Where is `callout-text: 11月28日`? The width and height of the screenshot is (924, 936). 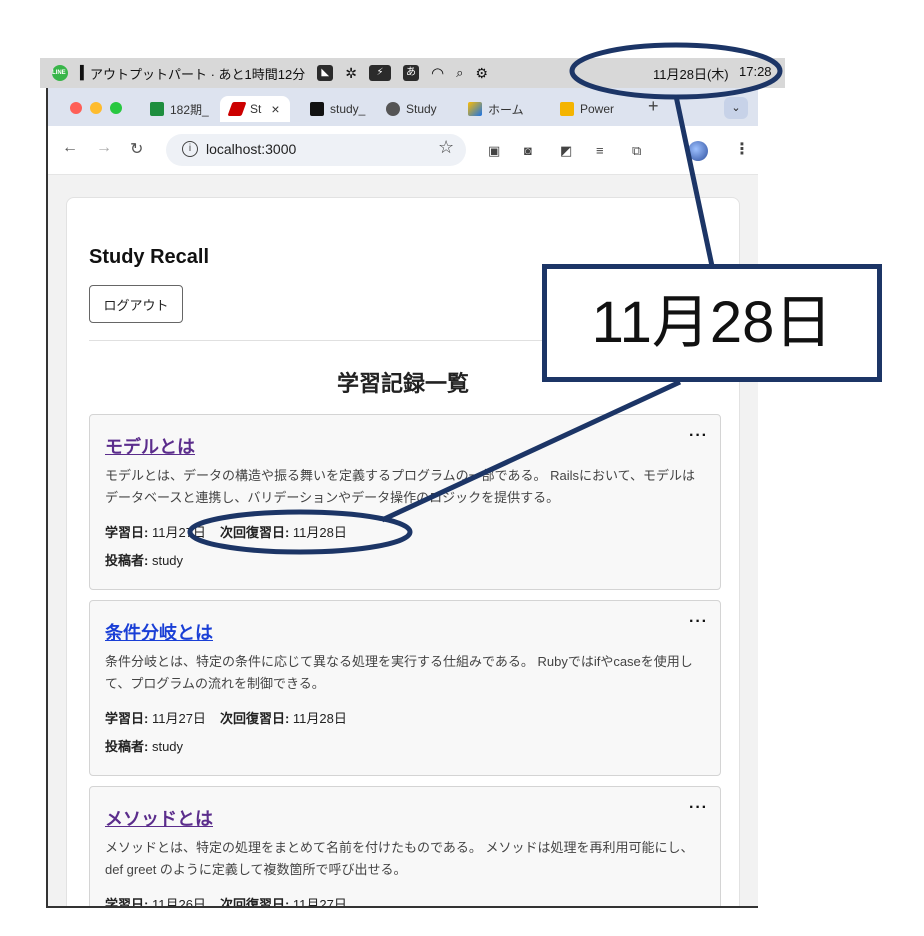 callout-text: 11月28日 is located at coordinates (712, 322).